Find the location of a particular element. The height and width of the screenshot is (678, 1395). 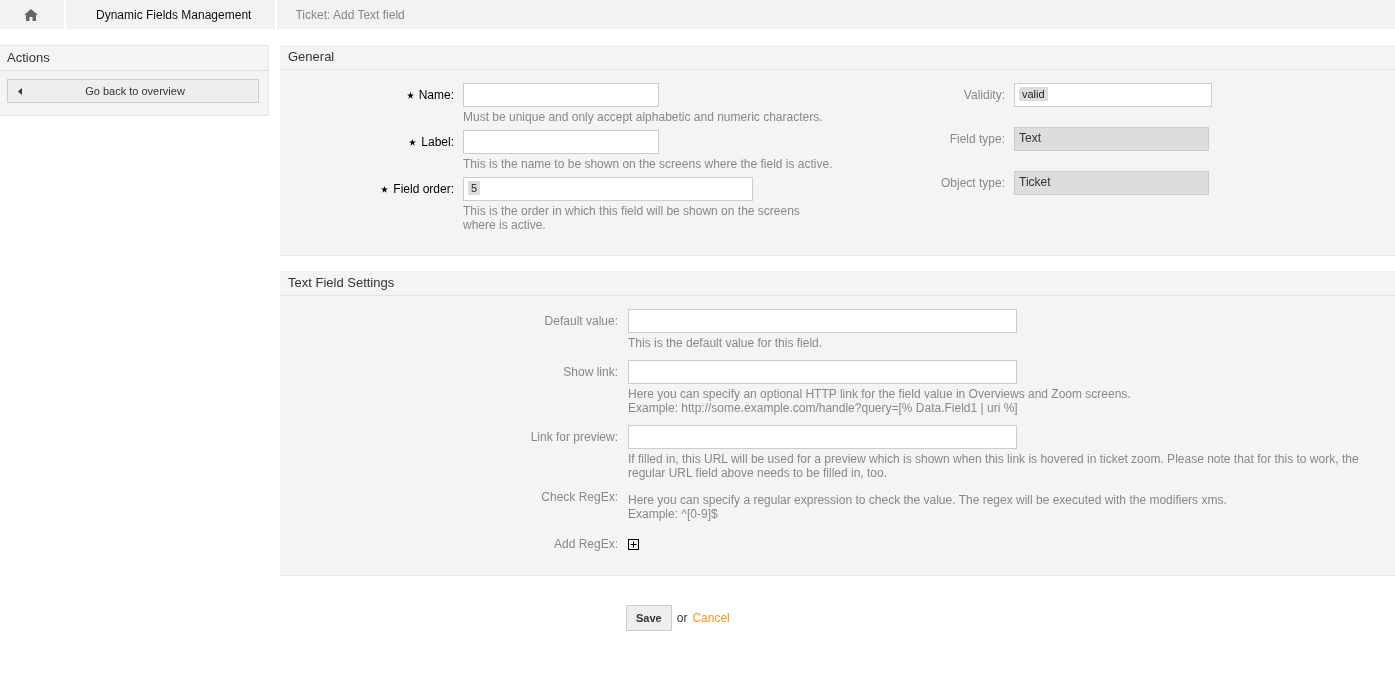

help-text: Here you can specify an optional HTTP link for the field value in Overviews and Zoom screens. Example: http://some.example.com/handle?query=[% Data.Field1 | uri %] is located at coordinates (879, 401).